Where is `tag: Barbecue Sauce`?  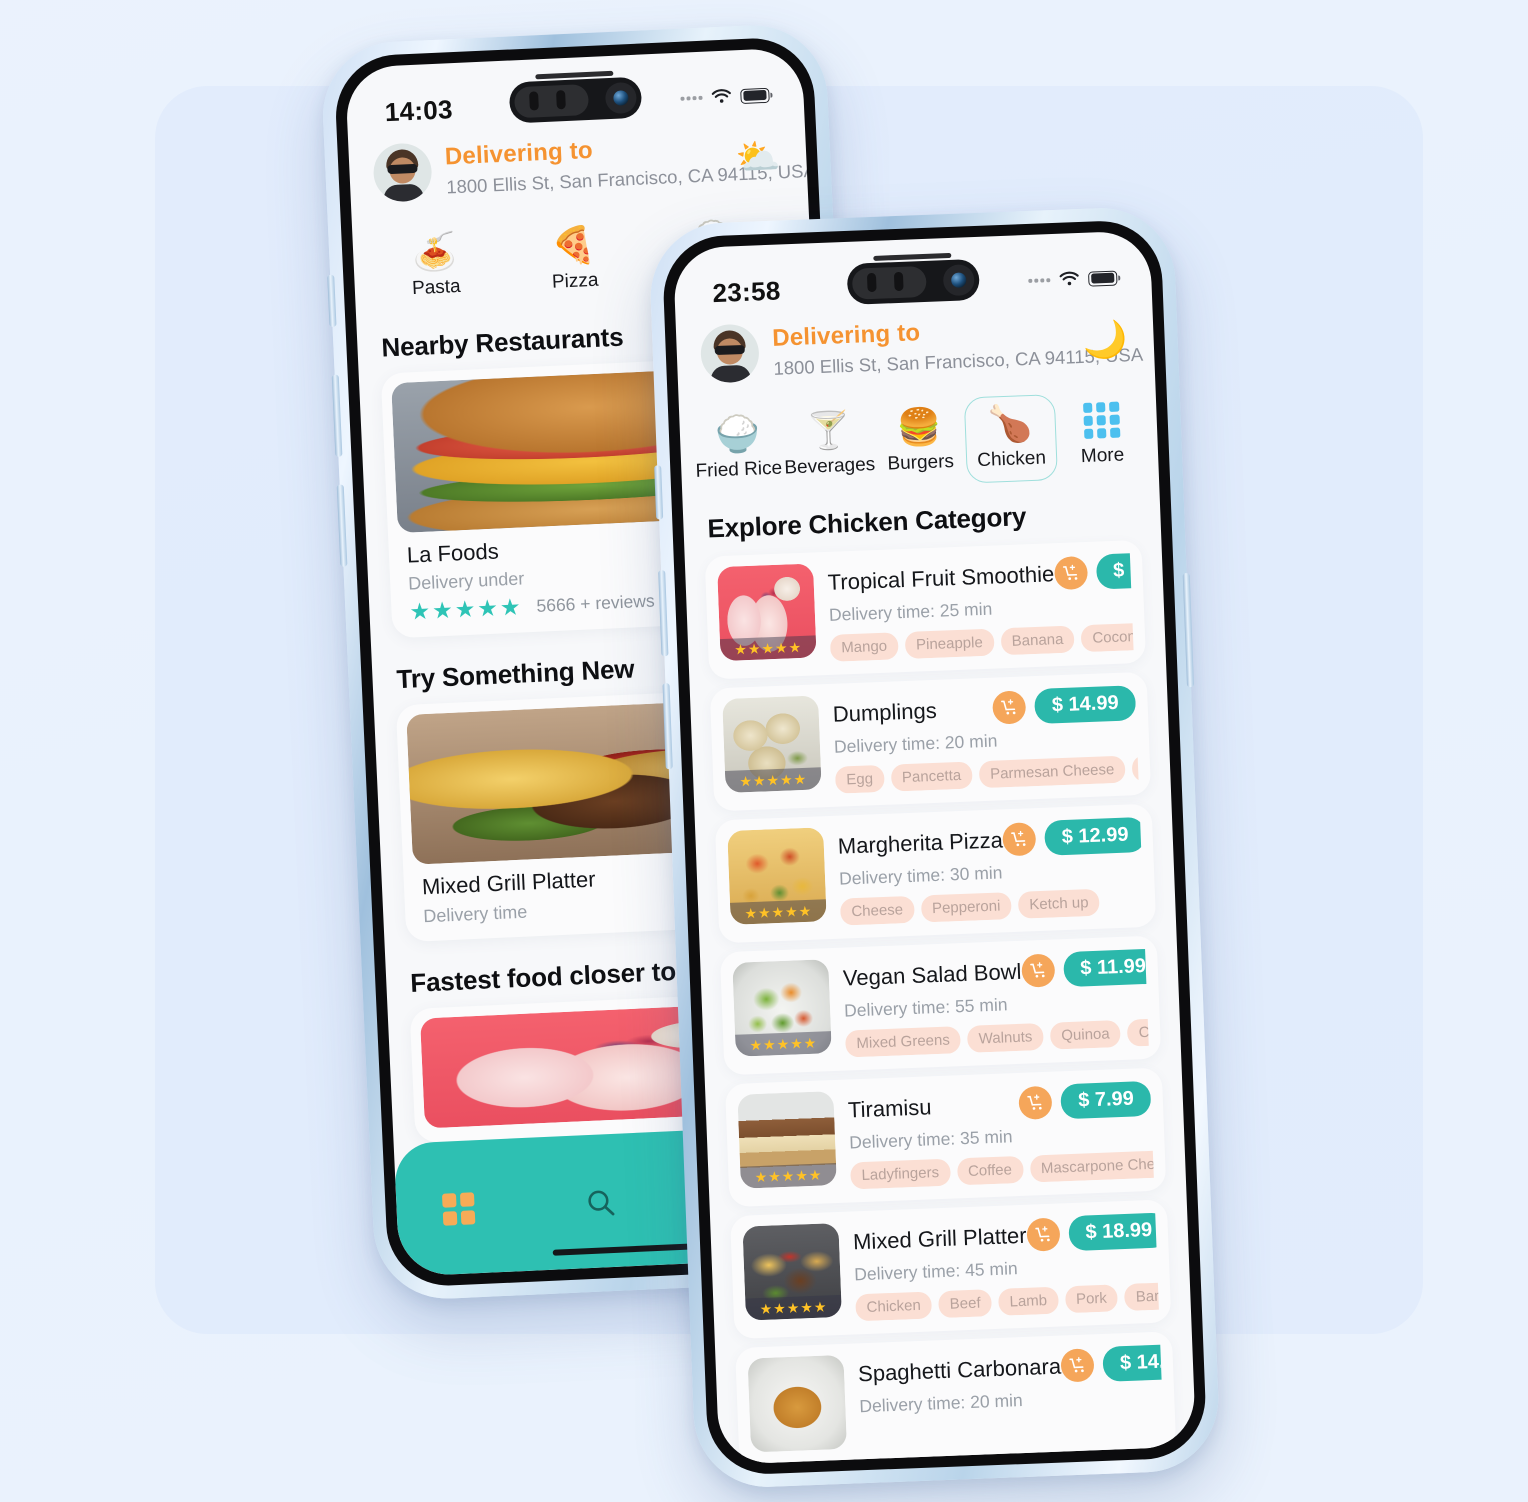
tag: Barbecue Sauce is located at coordinates (1141, 1295).